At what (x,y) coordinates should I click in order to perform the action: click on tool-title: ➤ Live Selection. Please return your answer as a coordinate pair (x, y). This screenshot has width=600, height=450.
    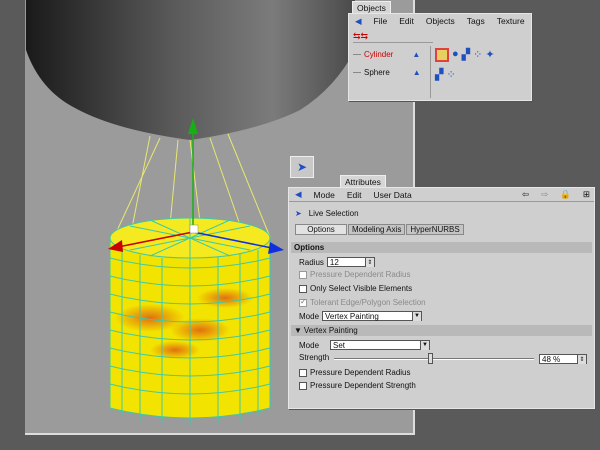
    Looking at the image, I should click on (327, 213).